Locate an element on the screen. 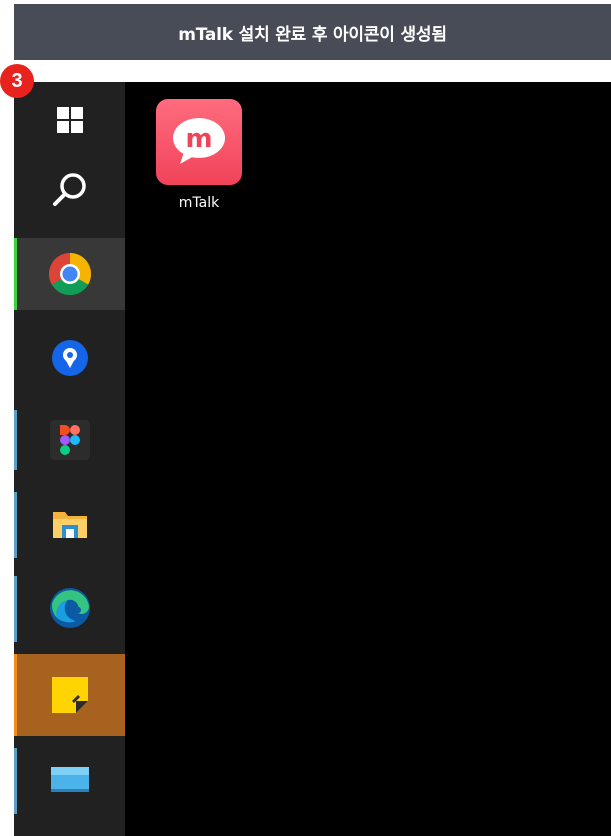 This screenshot has height=836, width=611. taskbar-edge is located at coordinates (69, 608).